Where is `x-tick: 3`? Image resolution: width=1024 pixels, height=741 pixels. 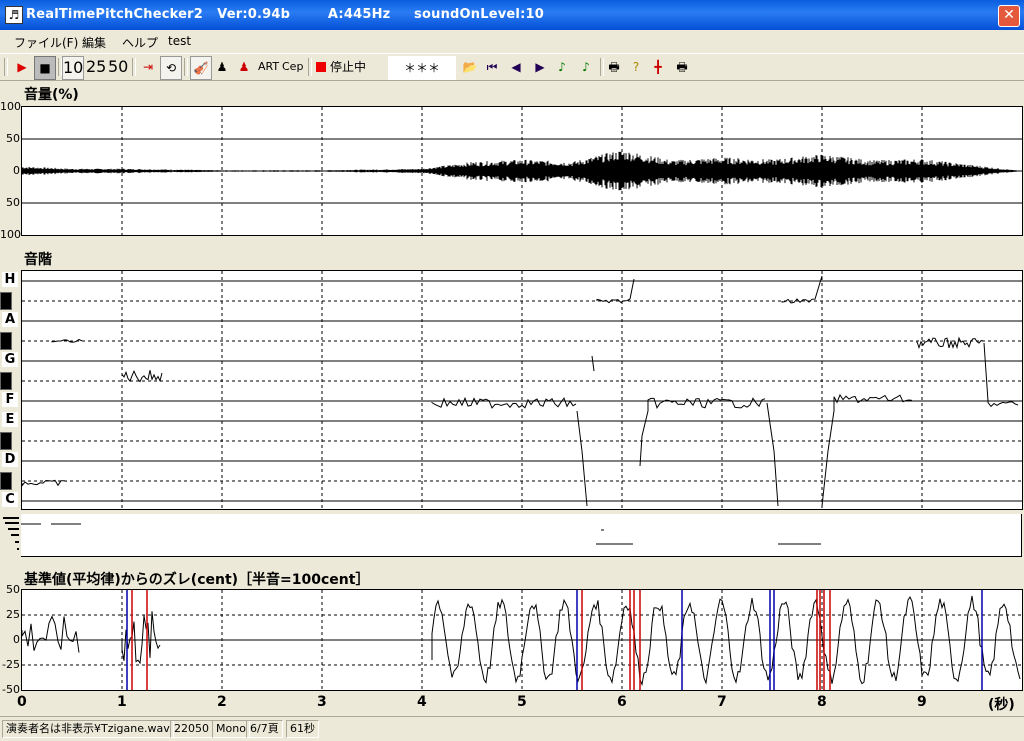 x-tick: 3 is located at coordinates (322, 702).